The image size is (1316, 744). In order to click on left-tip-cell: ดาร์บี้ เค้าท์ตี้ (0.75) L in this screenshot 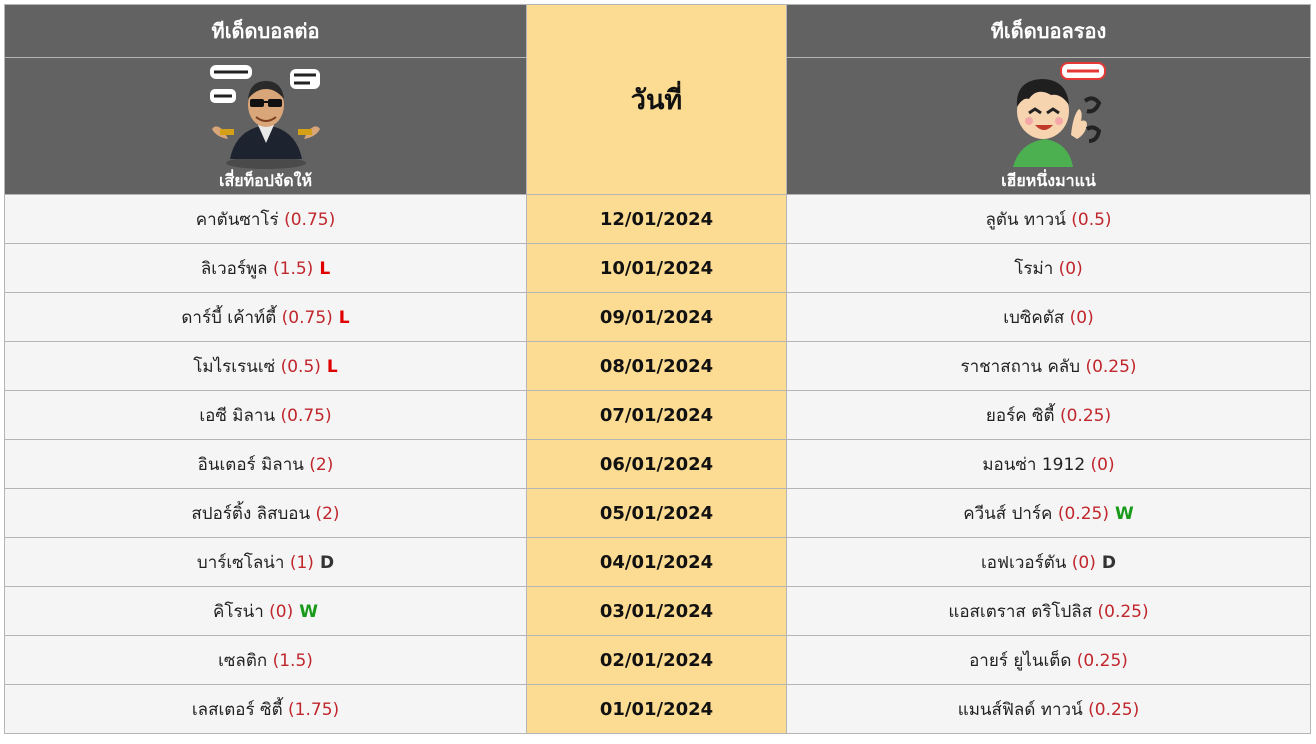, I will do `click(265, 317)`.